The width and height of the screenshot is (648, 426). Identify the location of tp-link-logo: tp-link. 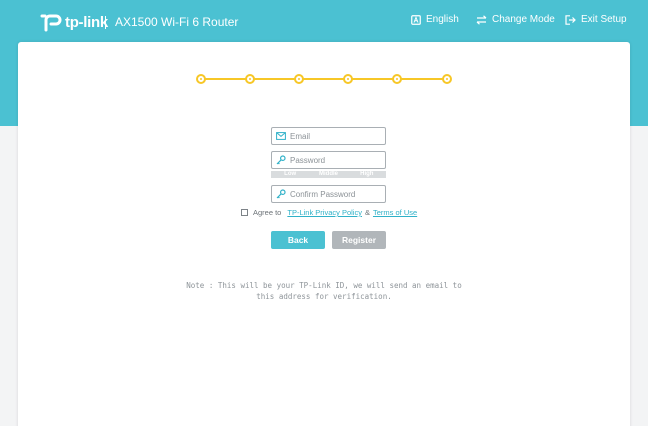
(74, 22).